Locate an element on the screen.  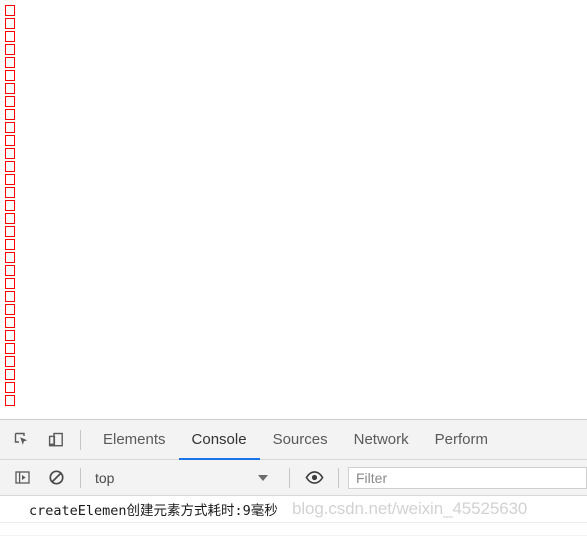
clear-console-icon is located at coordinates (56, 478).